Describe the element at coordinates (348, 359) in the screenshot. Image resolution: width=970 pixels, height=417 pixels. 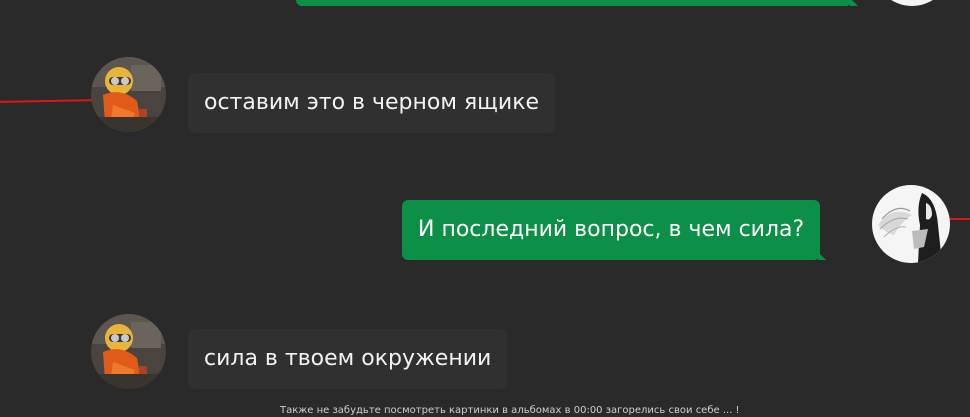
I see `message-bubble-incoming: сила в твоем окружении` at that location.